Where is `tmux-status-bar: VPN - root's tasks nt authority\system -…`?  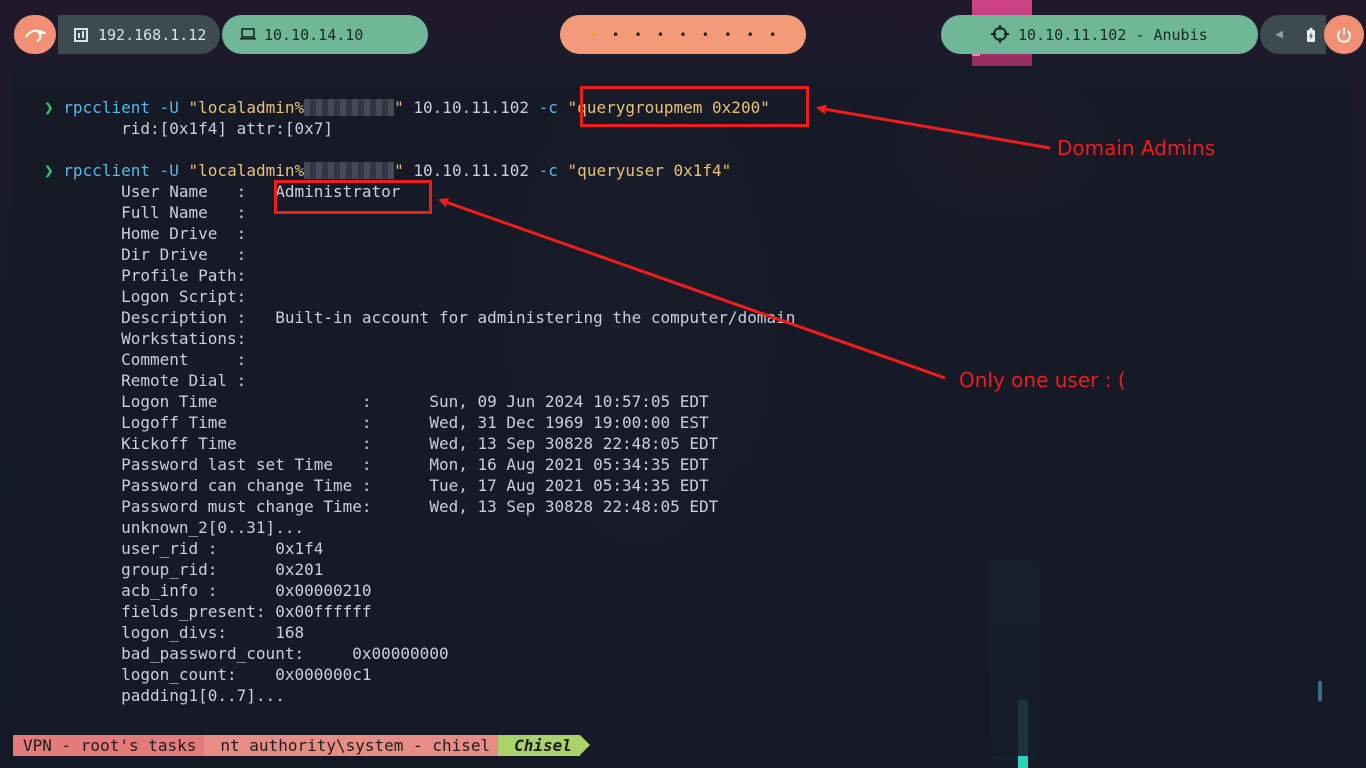
tmux-status-bar: VPN - root's tasks nt authority\system -… is located at coordinates (301, 745).